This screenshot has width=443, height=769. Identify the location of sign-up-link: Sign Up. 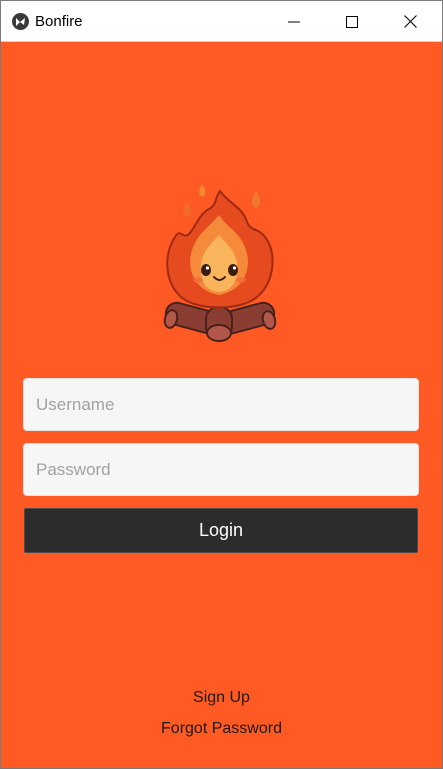
(221, 698).